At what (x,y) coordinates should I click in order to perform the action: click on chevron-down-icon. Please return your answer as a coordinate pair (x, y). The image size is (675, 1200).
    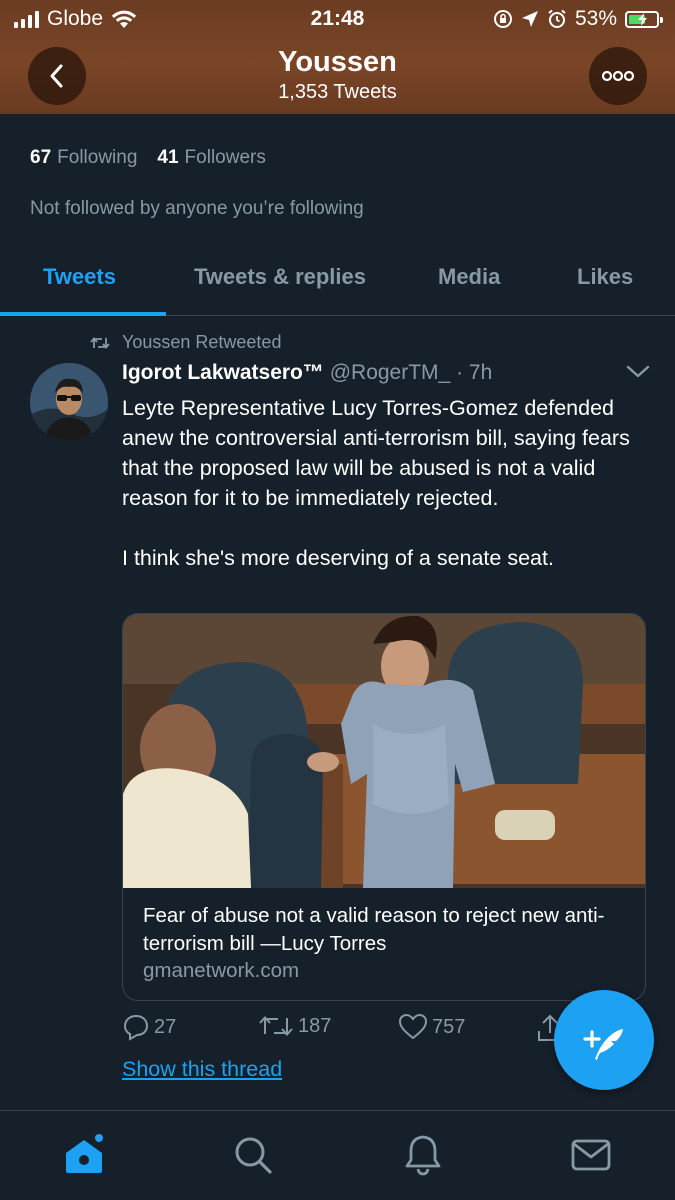
    Looking at the image, I should click on (638, 371).